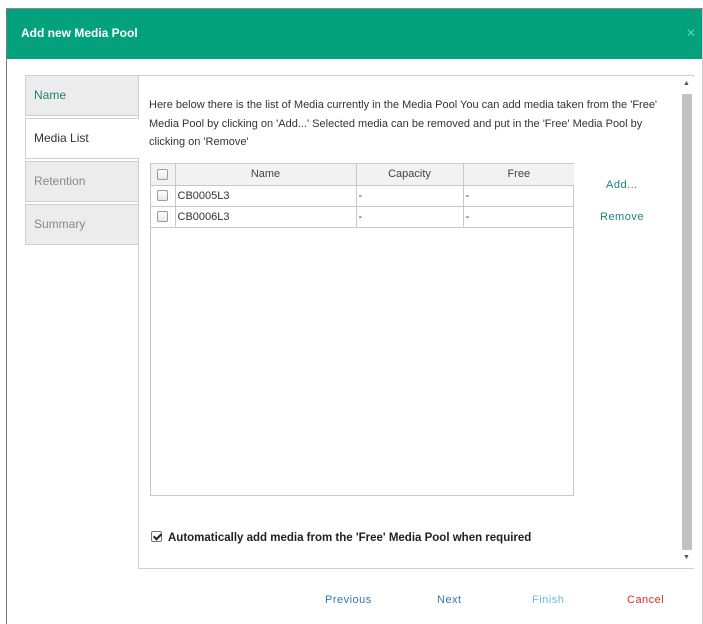 The image size is (703, 624). I want to click on select-all-checkbox, so click(163, 174).